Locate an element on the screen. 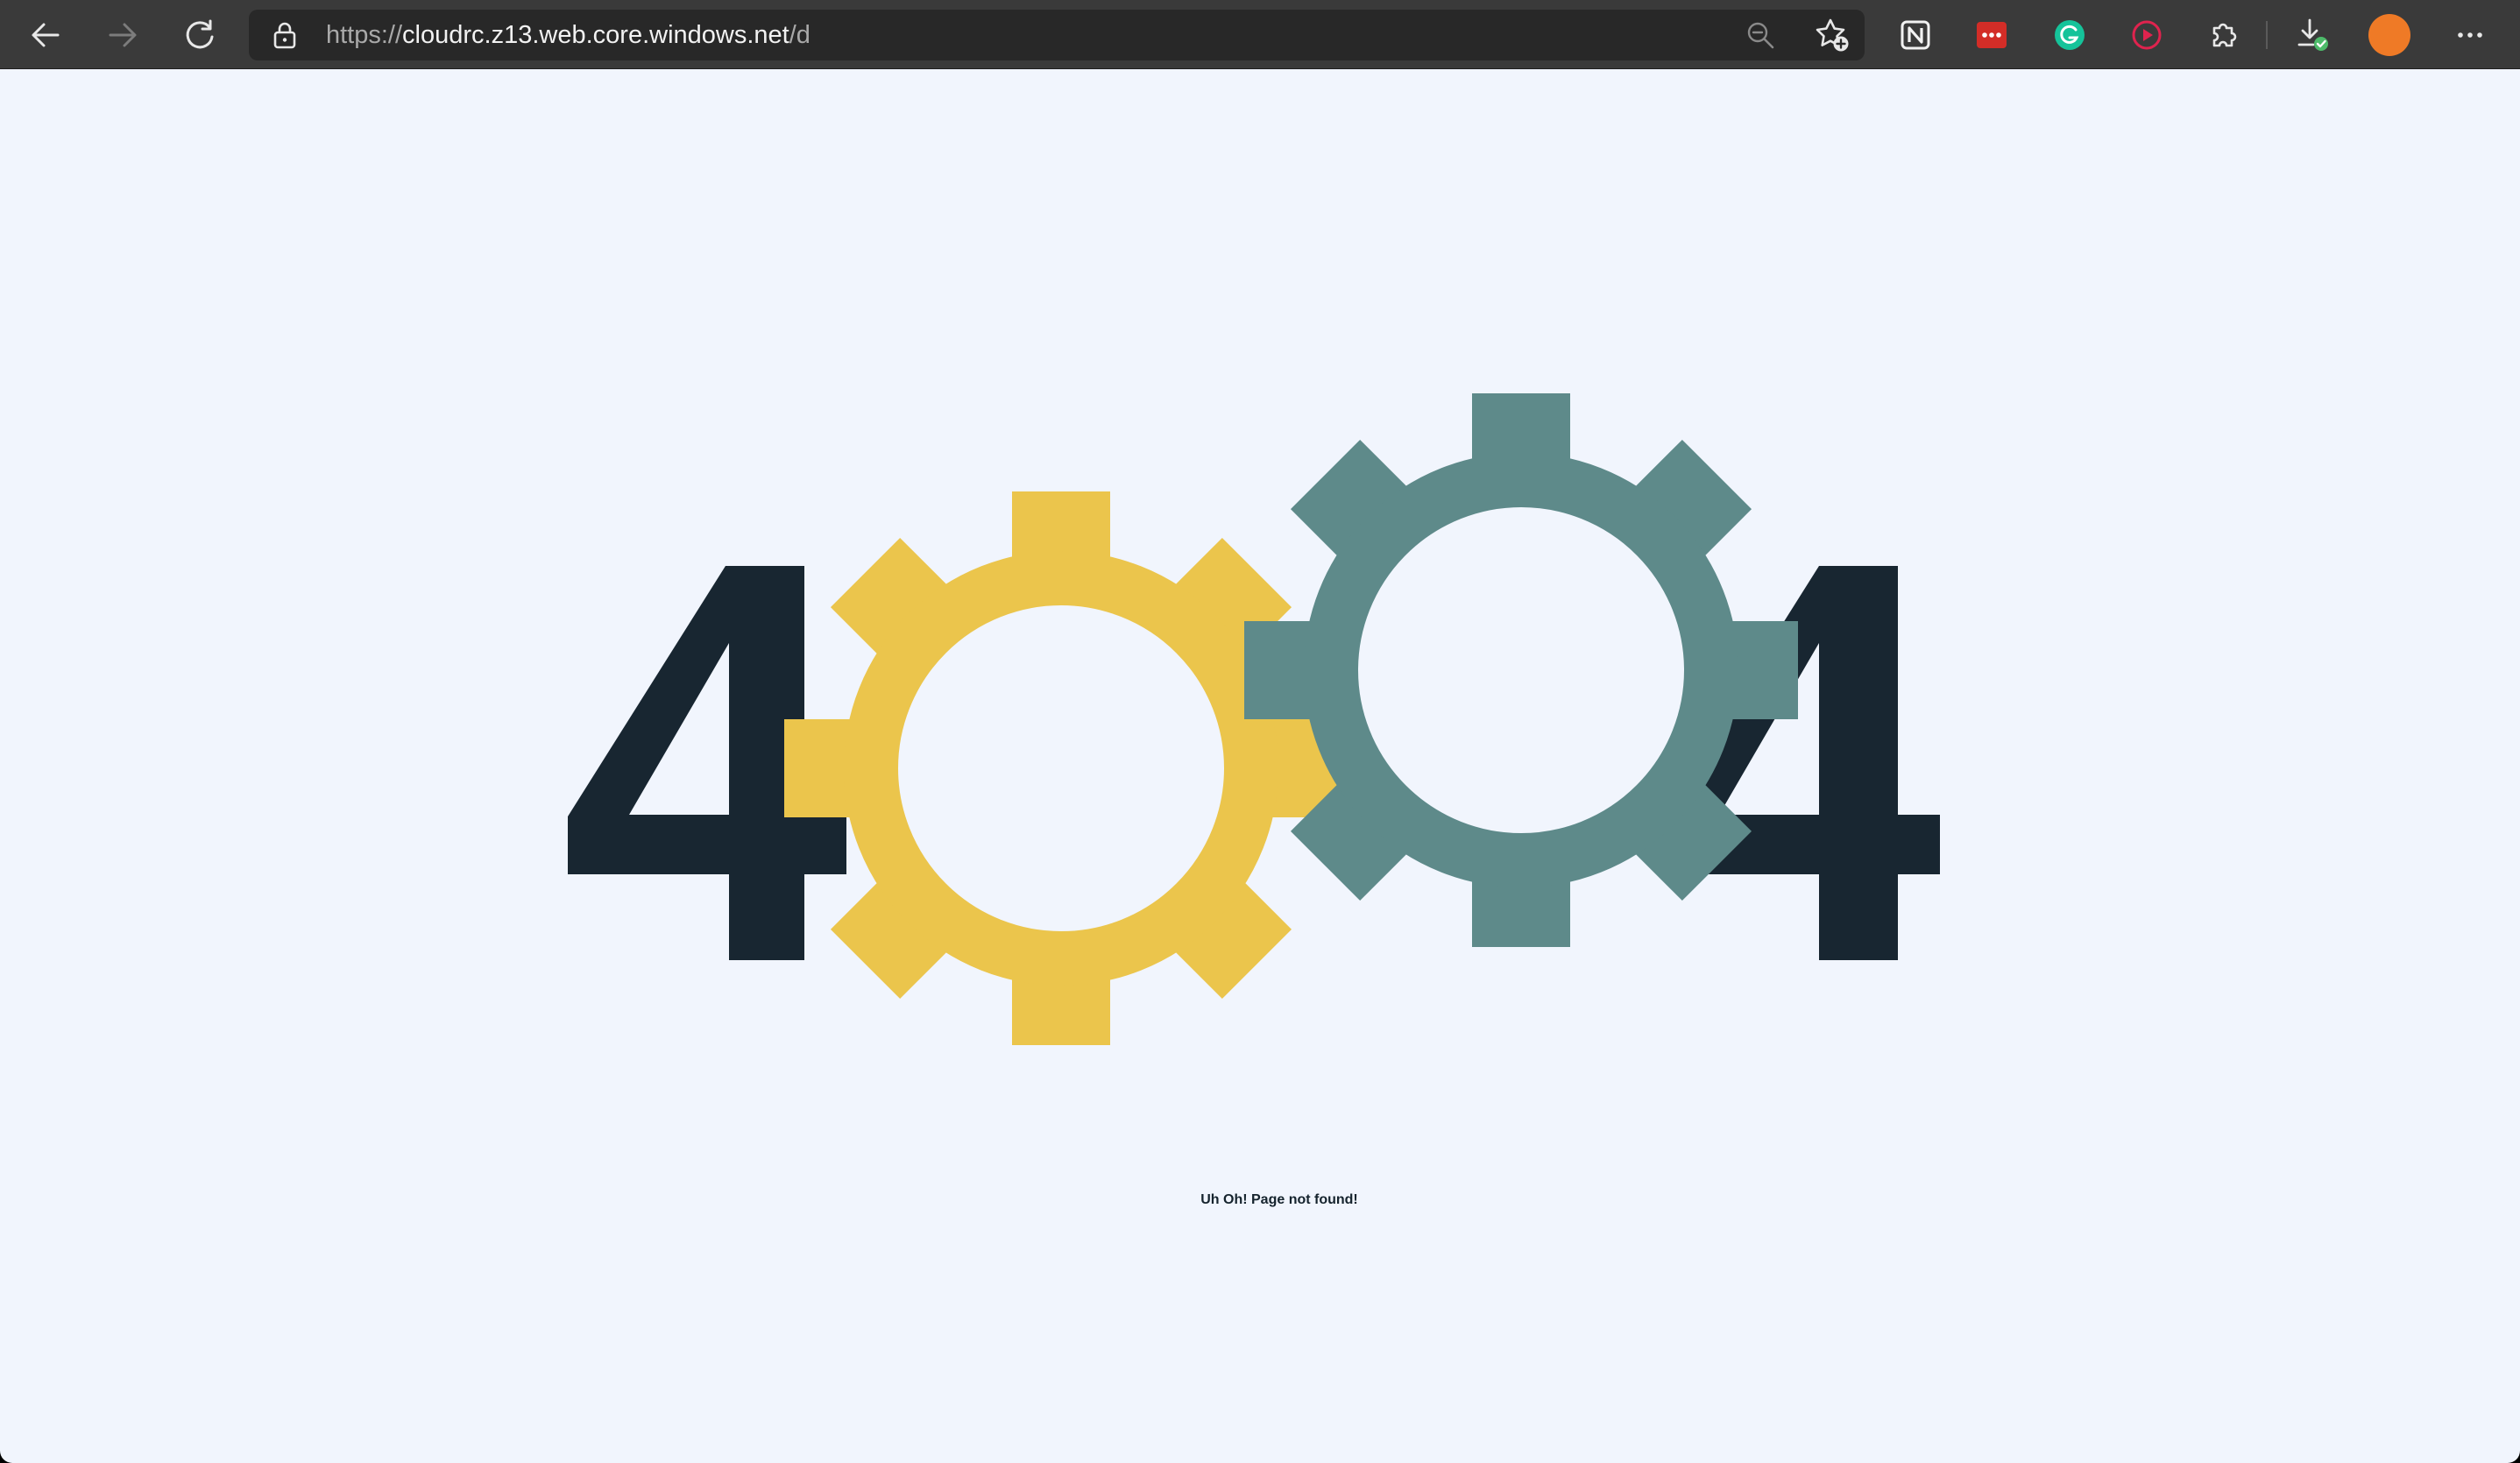  lock-icon is located at coordinates (284, 36).